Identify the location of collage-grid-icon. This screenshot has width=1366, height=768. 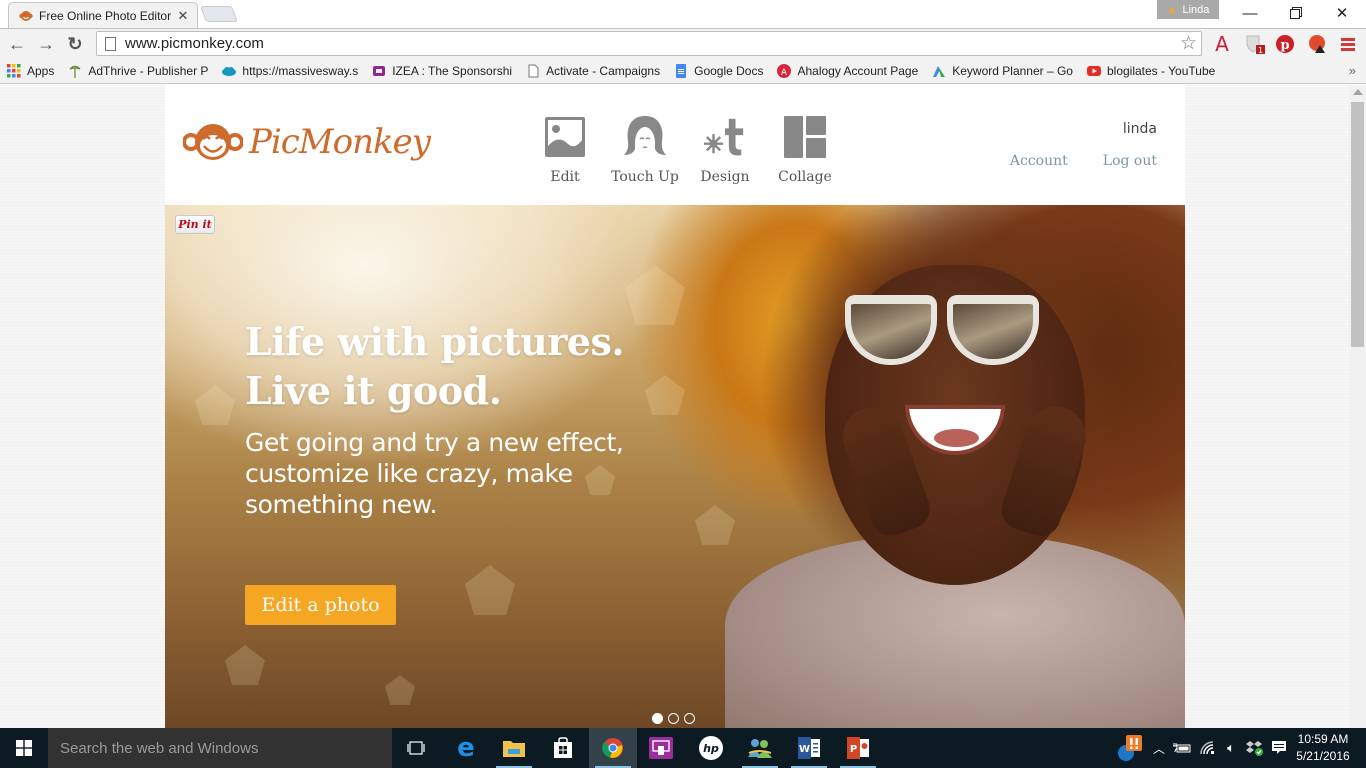
(805, 137).